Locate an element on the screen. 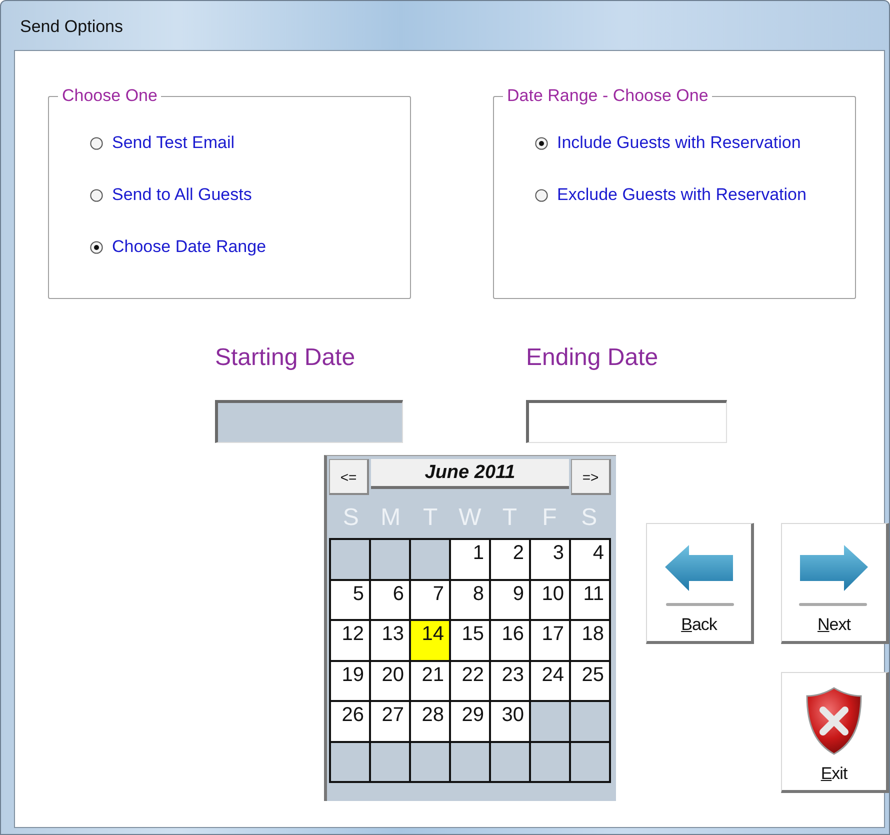 This screenshot has height=835, width=890. left-arrow-icon is located at coordinates (699, 576).